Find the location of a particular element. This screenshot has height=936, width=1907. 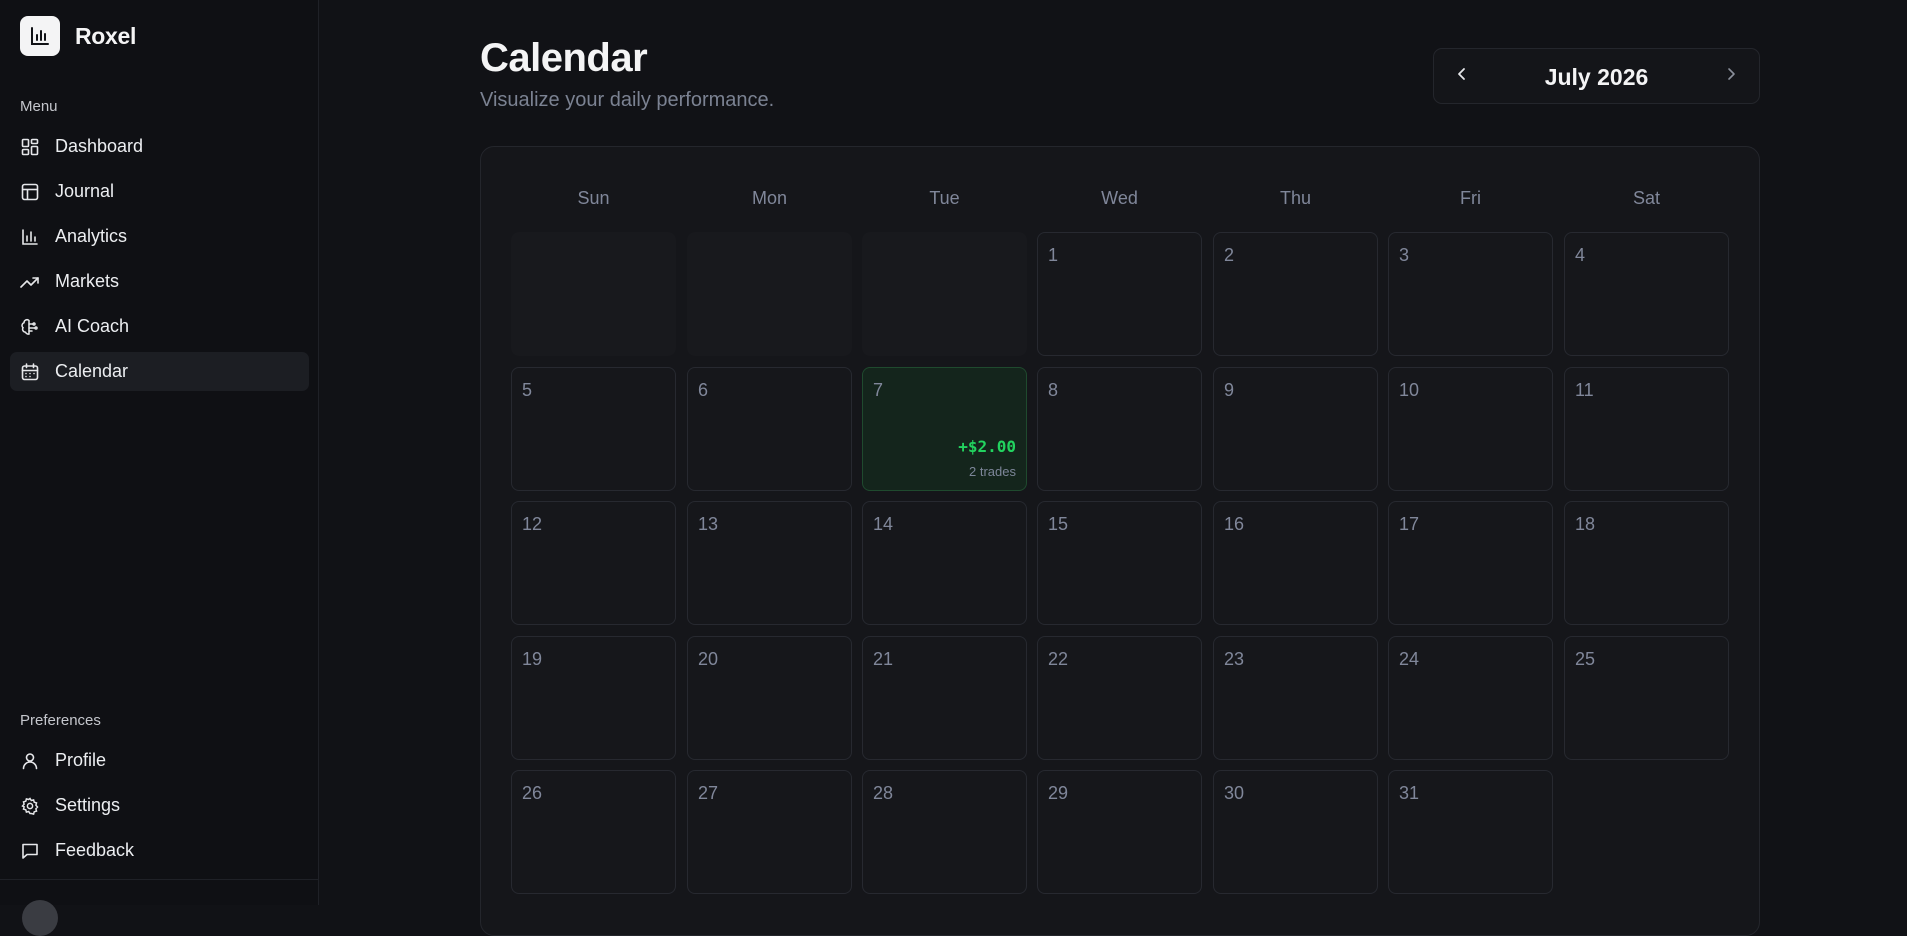

month-navigator: July 2026 is located at coordinates (1596, 76).